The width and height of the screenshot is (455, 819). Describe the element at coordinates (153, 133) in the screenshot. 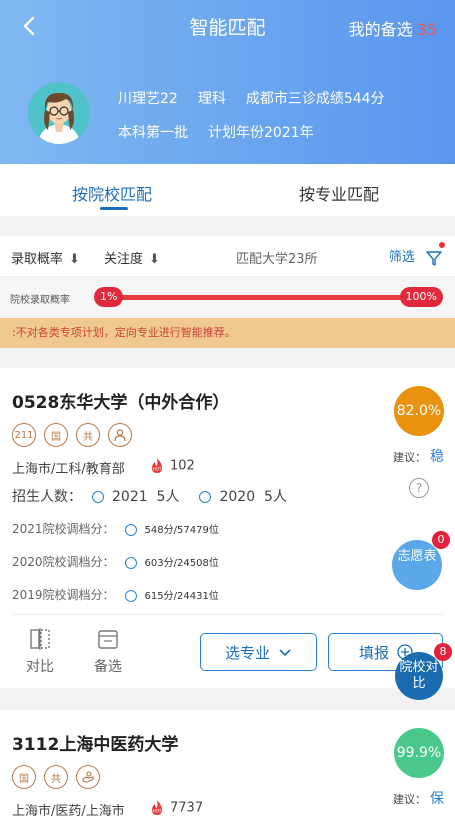

I see `user-batch: 本科第一批` at that location.